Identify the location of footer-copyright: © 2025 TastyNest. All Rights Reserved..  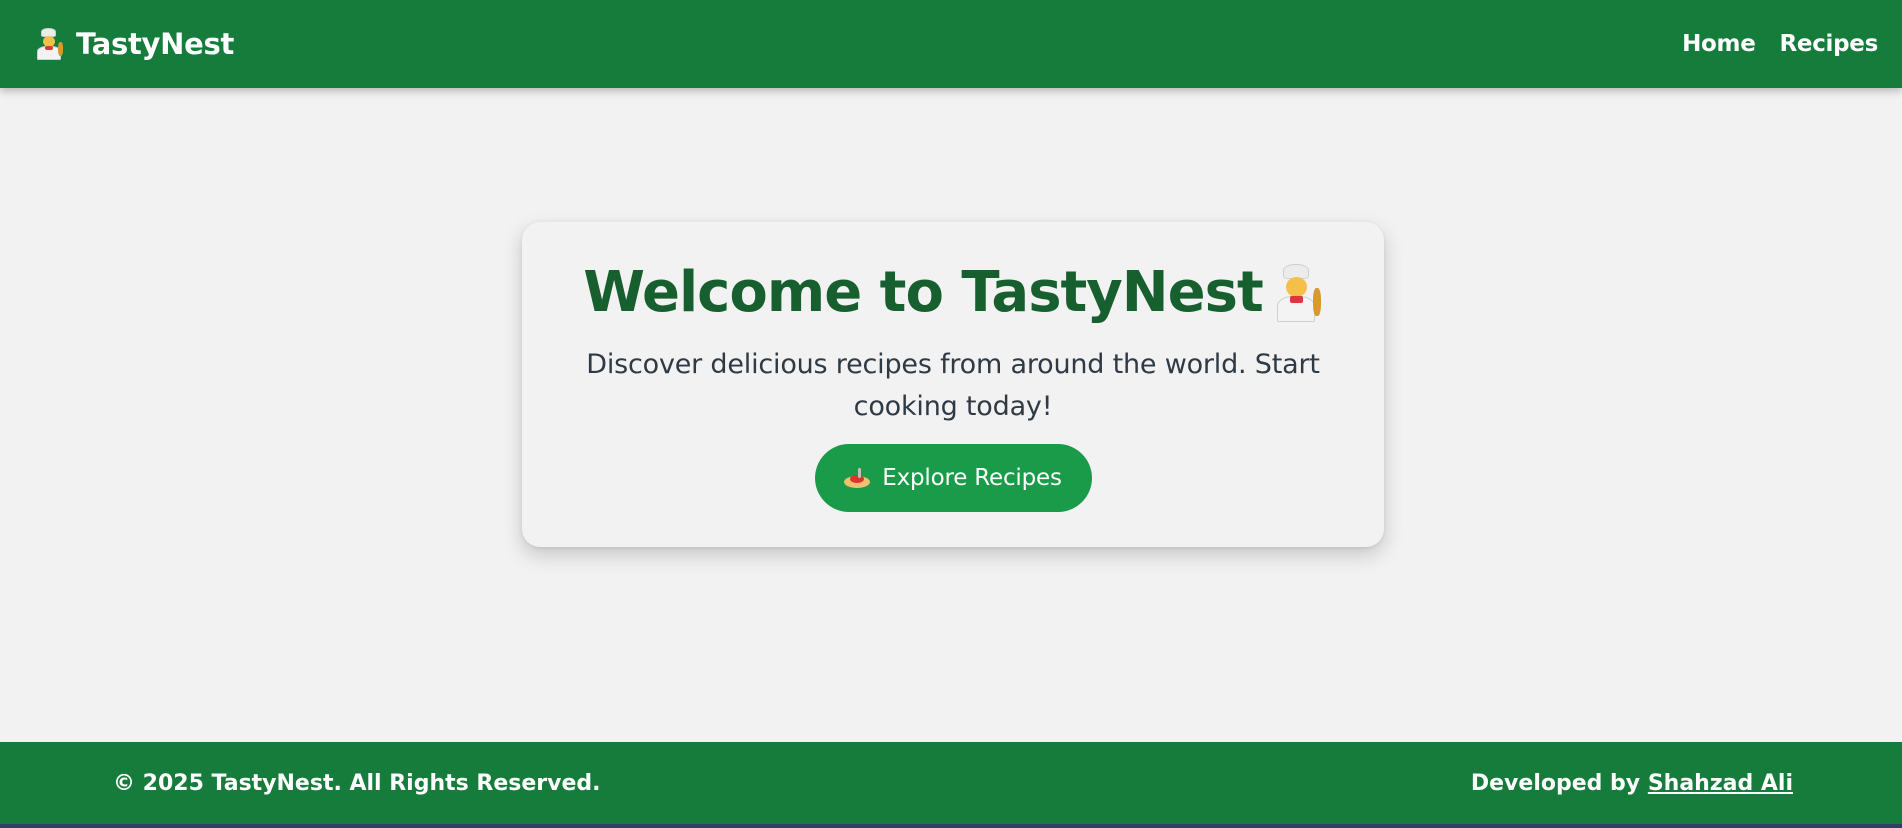
(357, 783).